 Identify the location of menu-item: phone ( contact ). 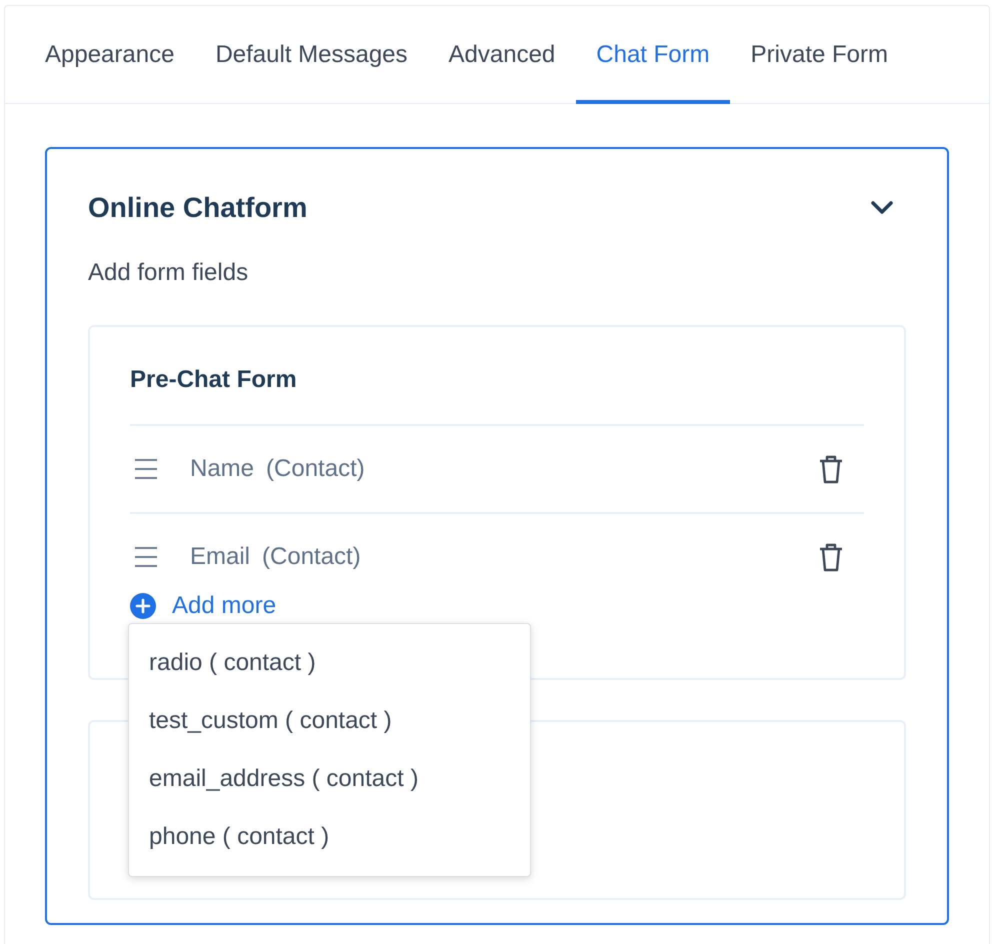
(329, 837).